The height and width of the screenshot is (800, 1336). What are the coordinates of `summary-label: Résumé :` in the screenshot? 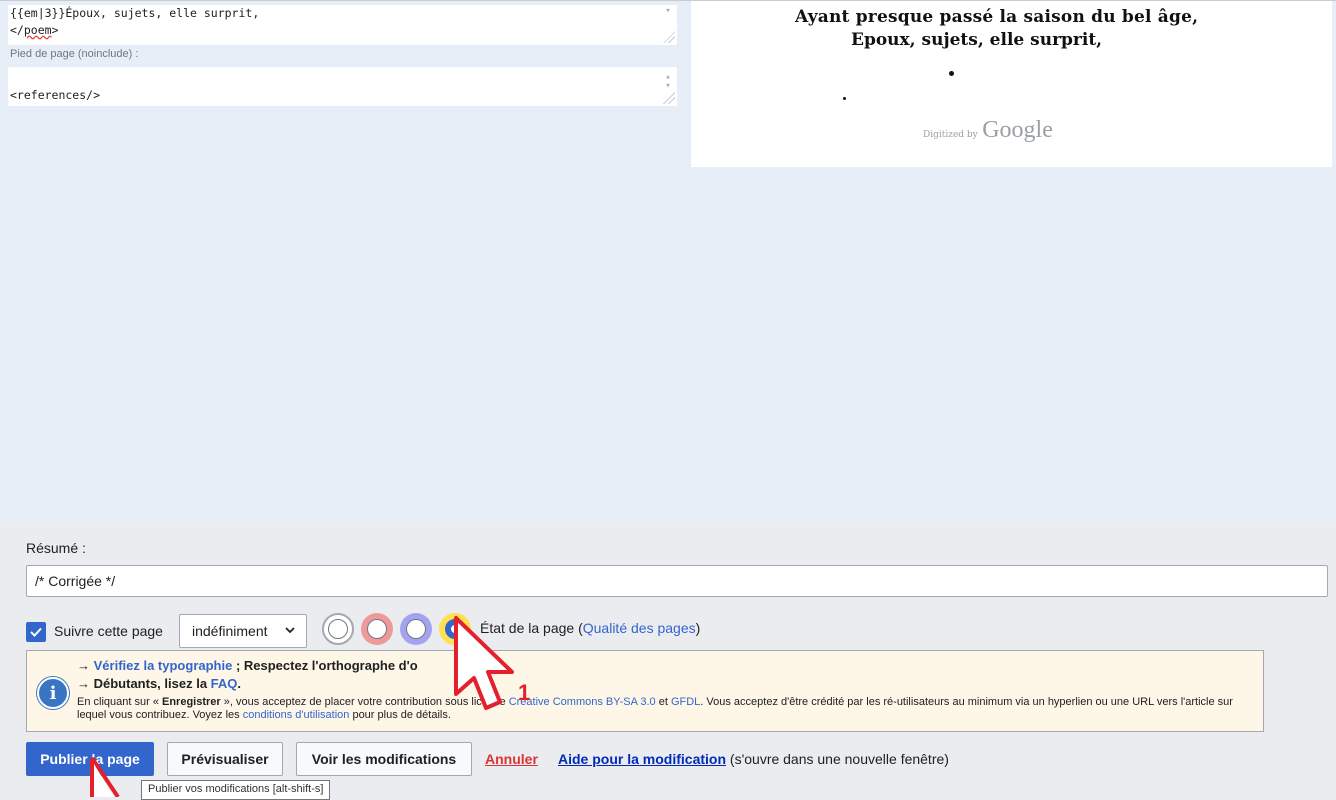 It's located at (56, 548).